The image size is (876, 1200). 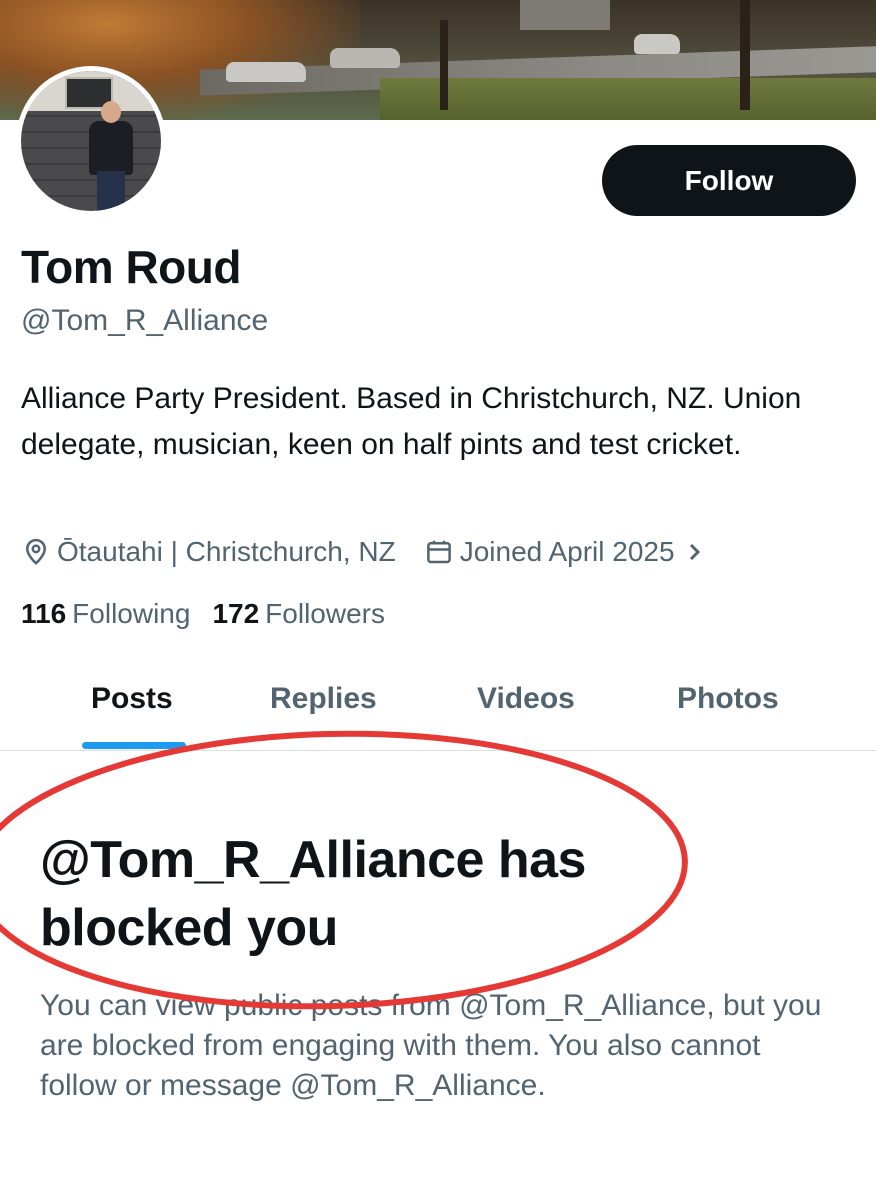 What do you see at coordinates (134, 745) in the screenshot?
I see `active-tab-indicator` at bounding box center [134, 745].